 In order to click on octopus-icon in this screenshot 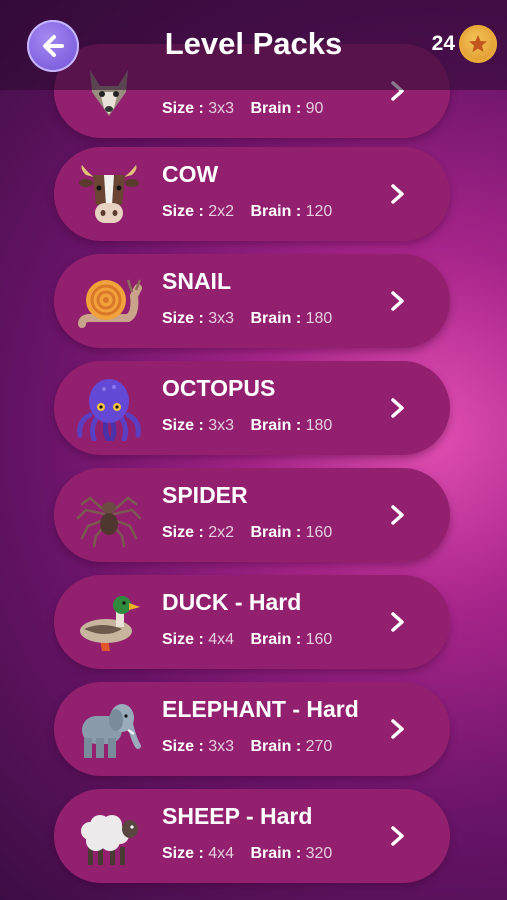, I will do `click(109, 410)`.